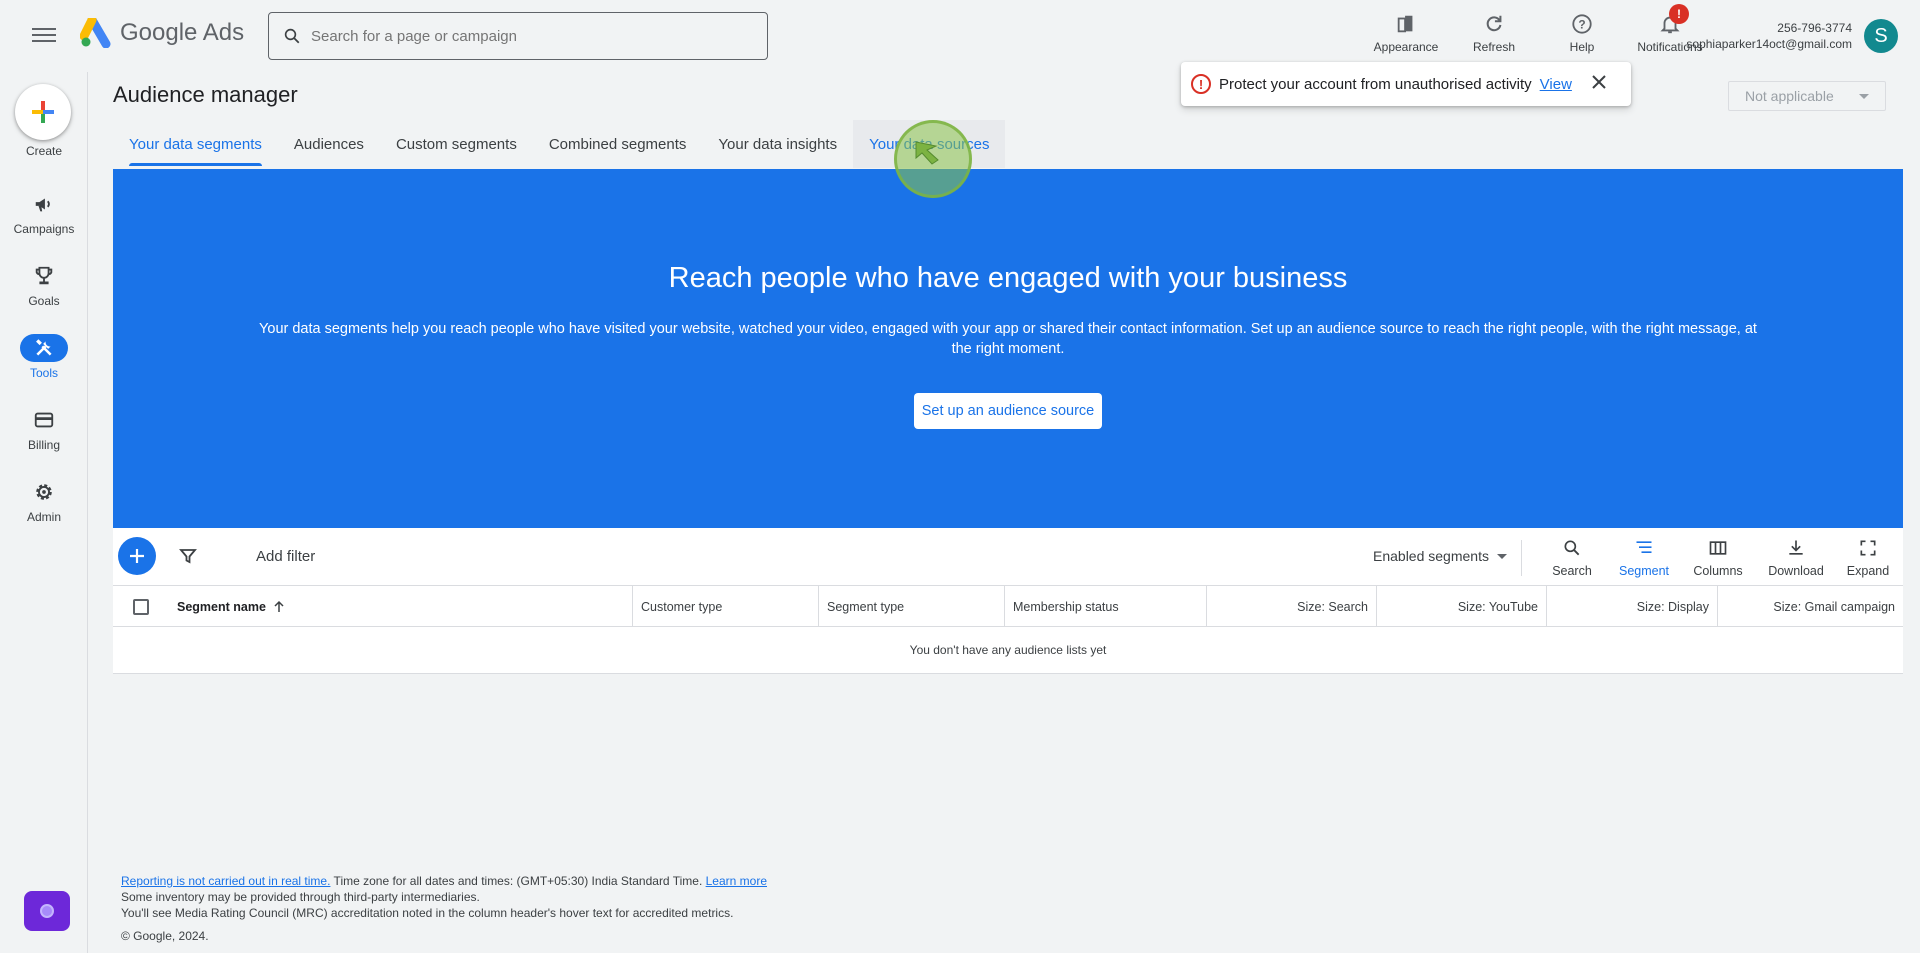  Describe the element at coordinates (1810, 606) in the screenshot. I see `column-size-gmail-campaign: Size: Gmail campaign` at that location.